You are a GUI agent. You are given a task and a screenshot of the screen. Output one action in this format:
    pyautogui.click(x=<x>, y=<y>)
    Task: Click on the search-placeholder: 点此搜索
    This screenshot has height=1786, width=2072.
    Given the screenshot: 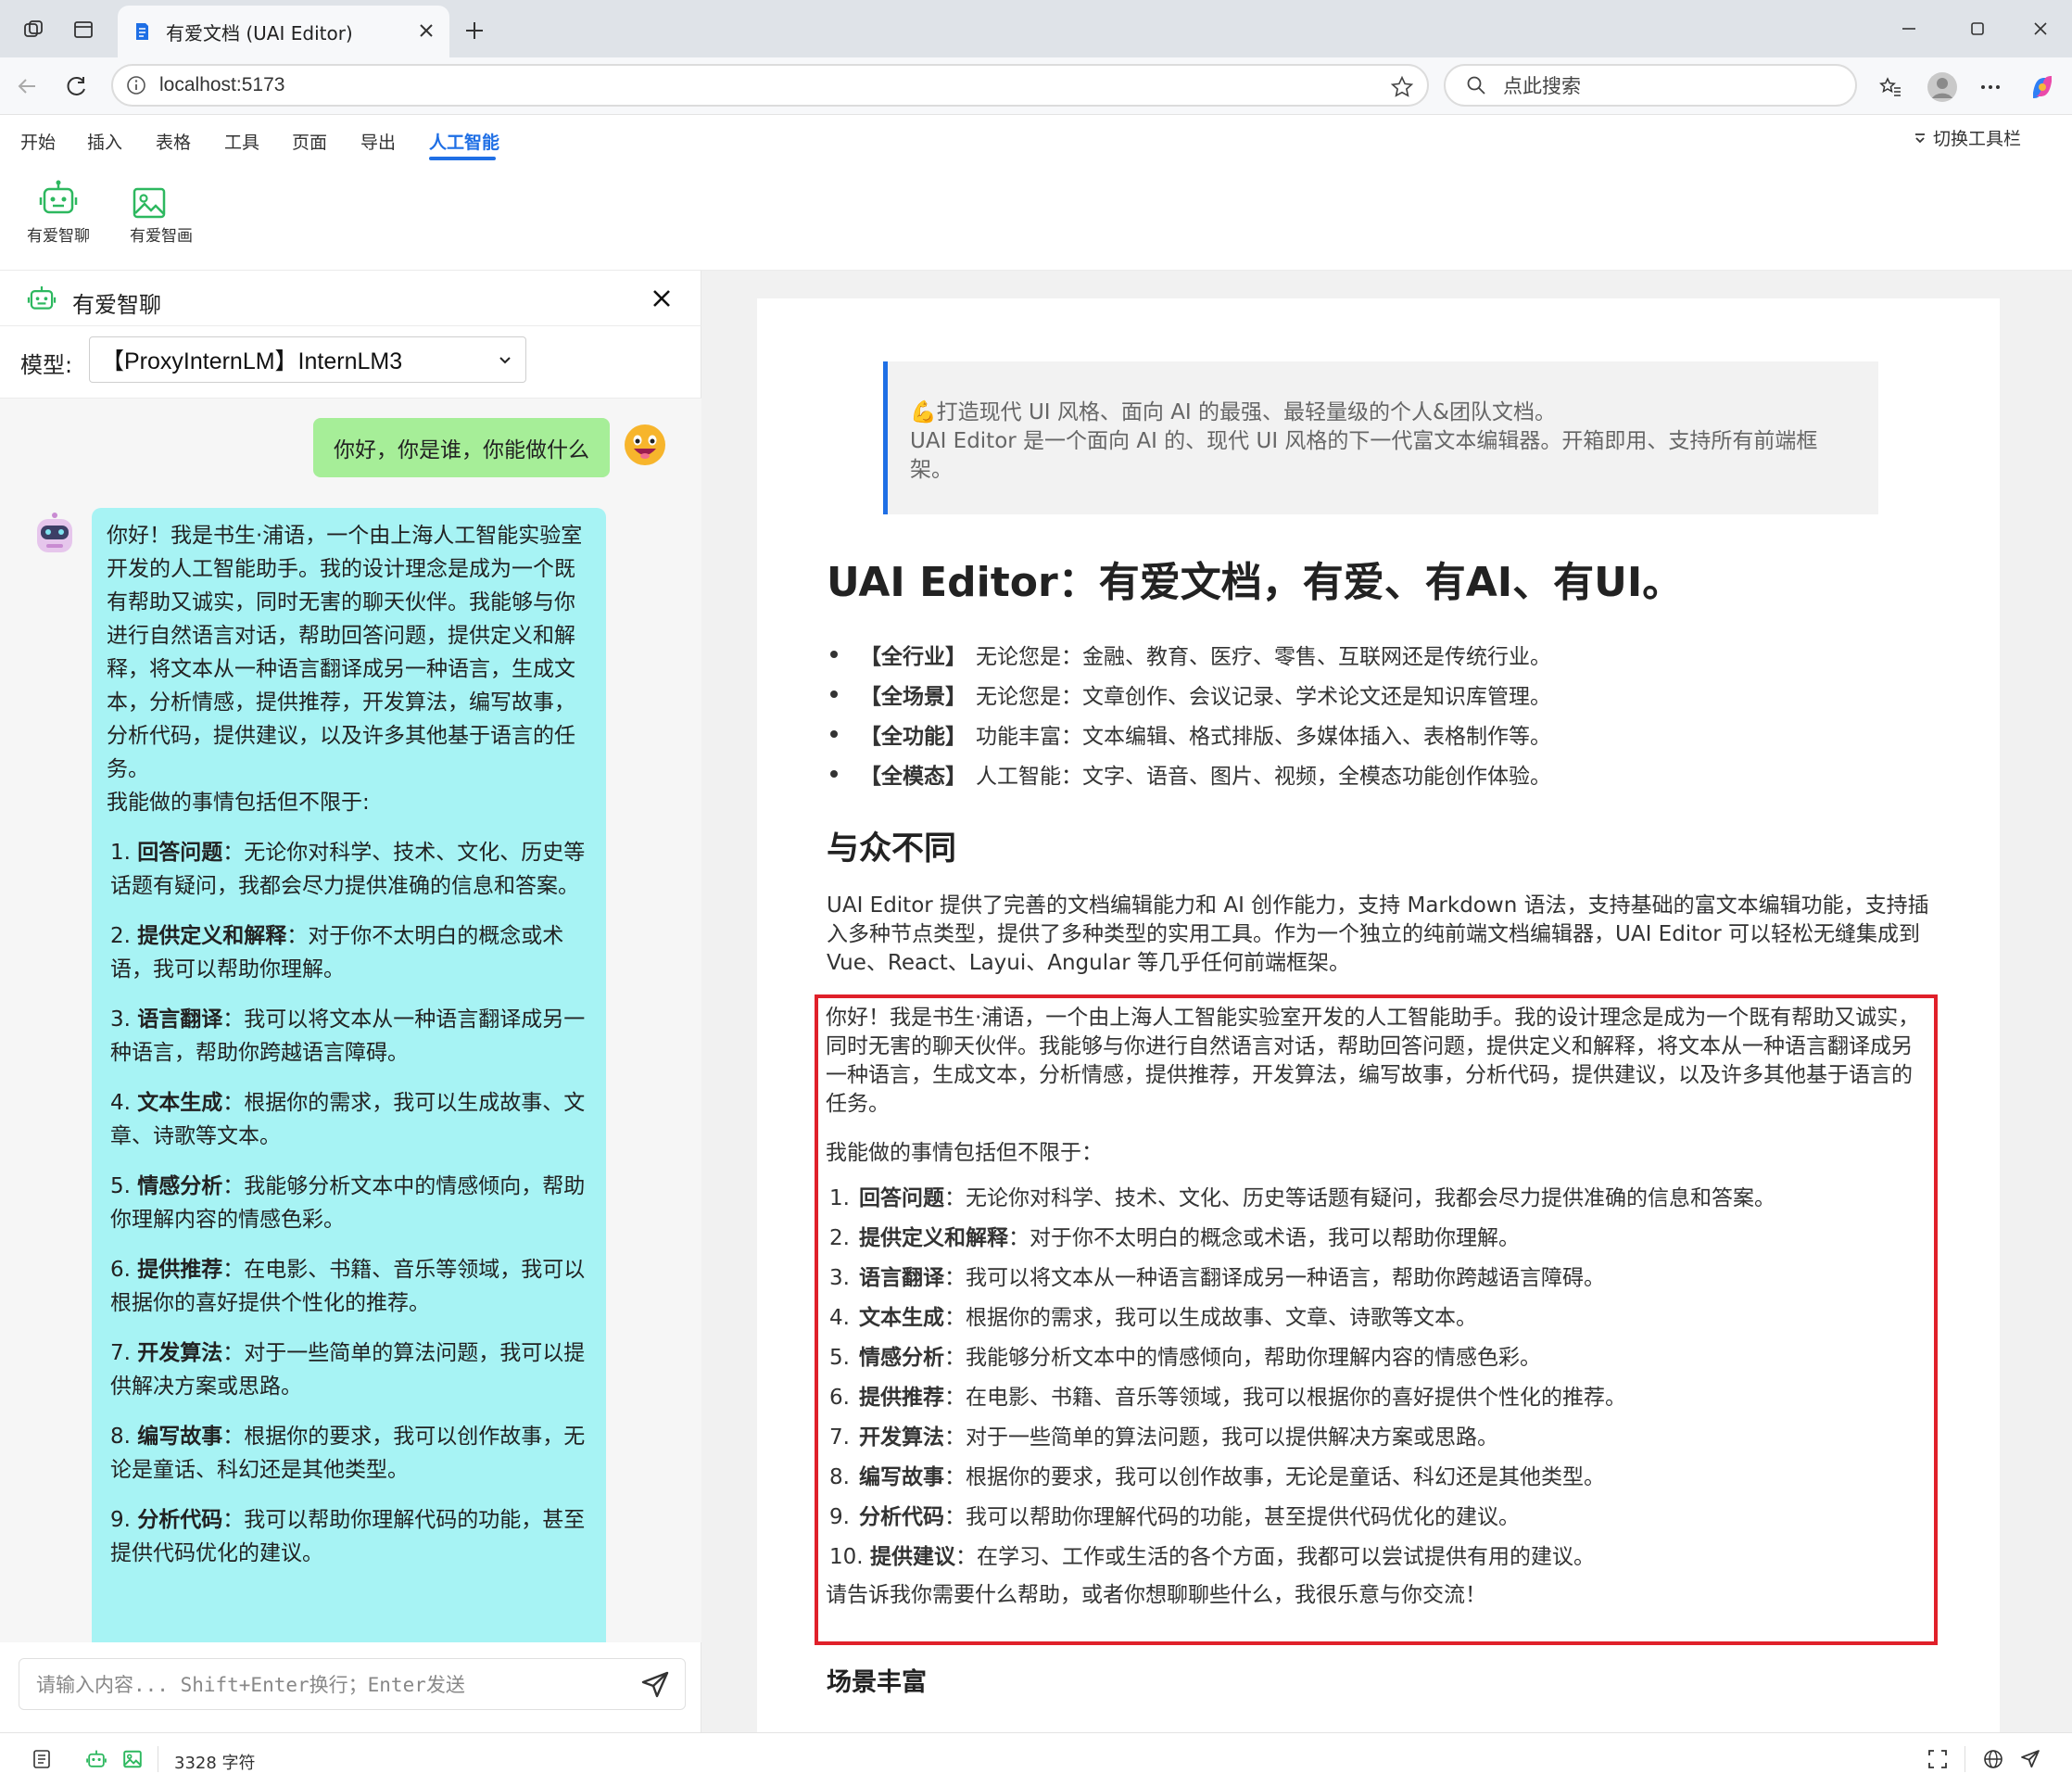 What is the action you would take?
    pyautogui.click(x=1542, y=86)
    